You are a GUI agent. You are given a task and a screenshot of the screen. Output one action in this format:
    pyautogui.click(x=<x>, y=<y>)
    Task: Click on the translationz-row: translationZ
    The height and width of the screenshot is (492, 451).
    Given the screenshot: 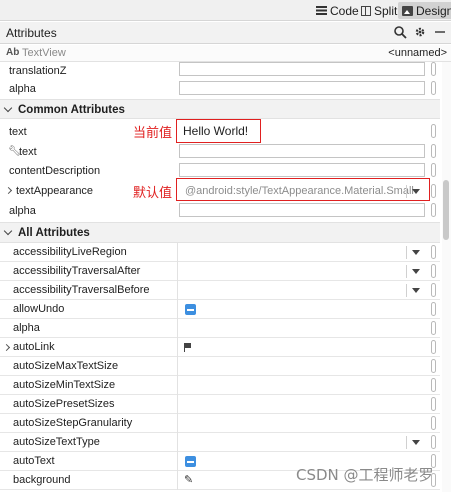 What is the action you would take?
    pyautogui.click(x=220, y=71)
    